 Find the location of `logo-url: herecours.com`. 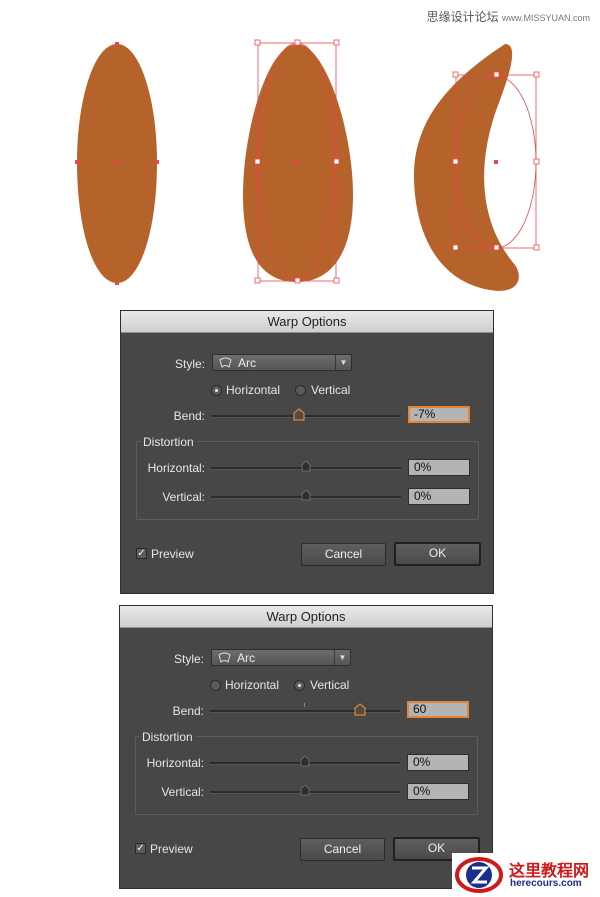

logo-url: herecours.com is located at coordinates (546, 883).